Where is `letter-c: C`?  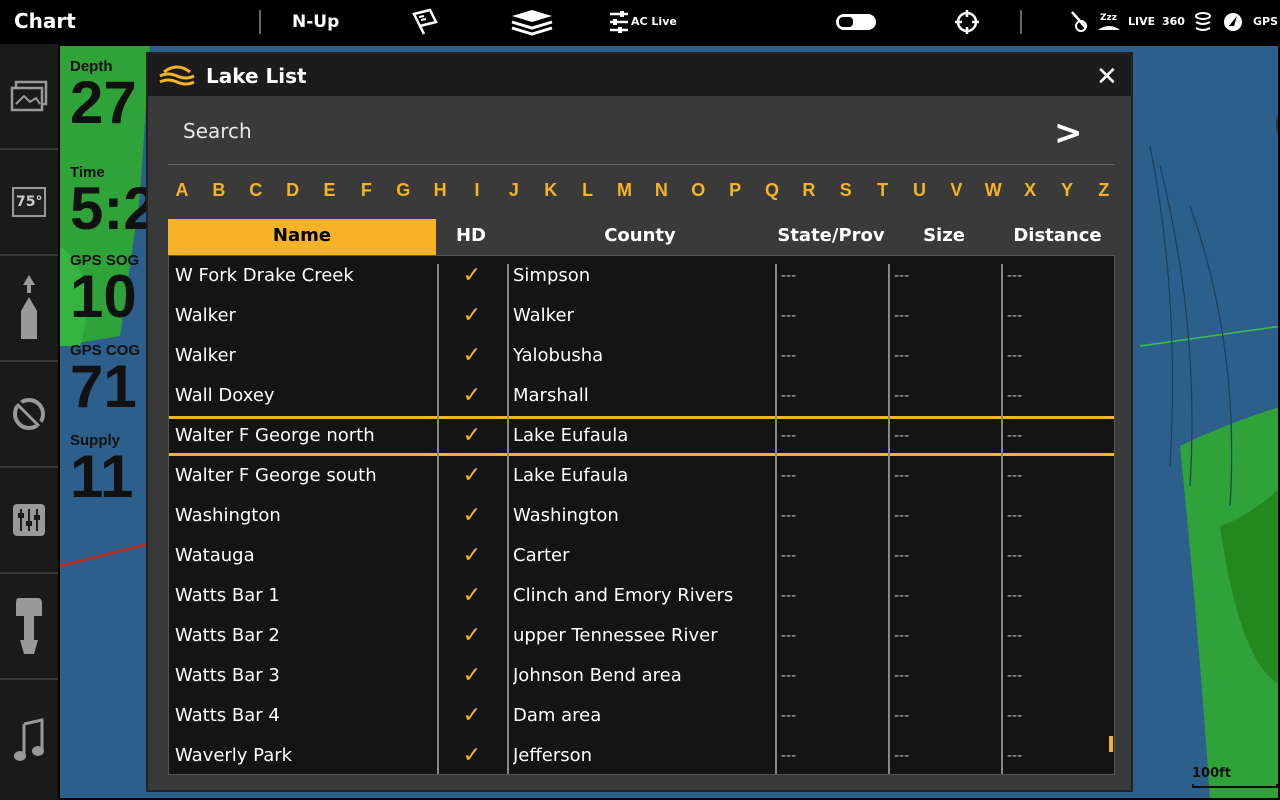 letter-c: C is located at coordinates (256, 193).